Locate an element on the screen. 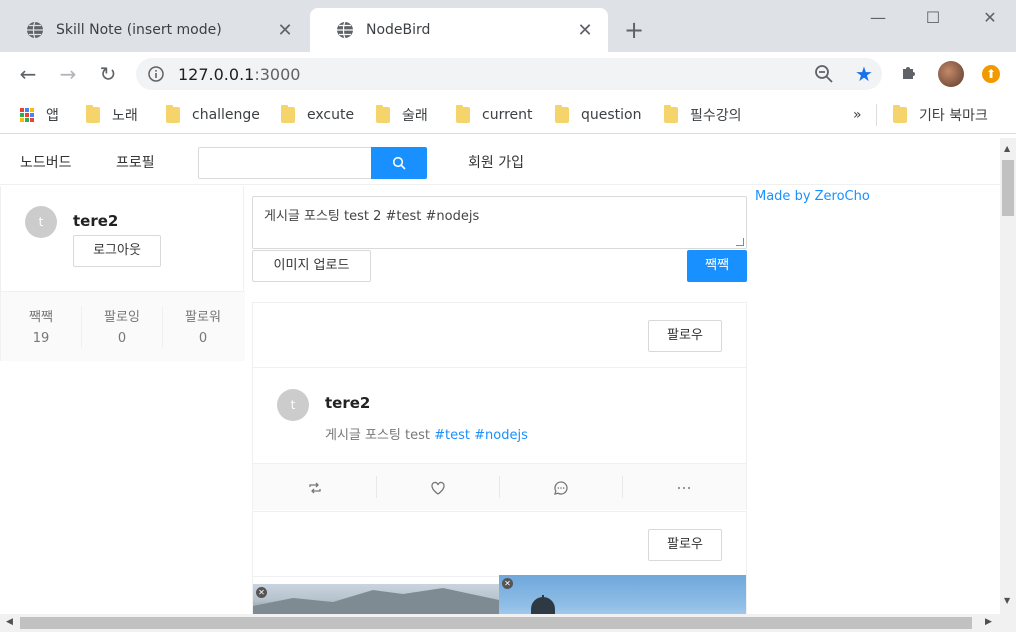 The width and height of the screenshot is (1016, 632). bookmark-label: 술래 is located at coordinates (415, 116).